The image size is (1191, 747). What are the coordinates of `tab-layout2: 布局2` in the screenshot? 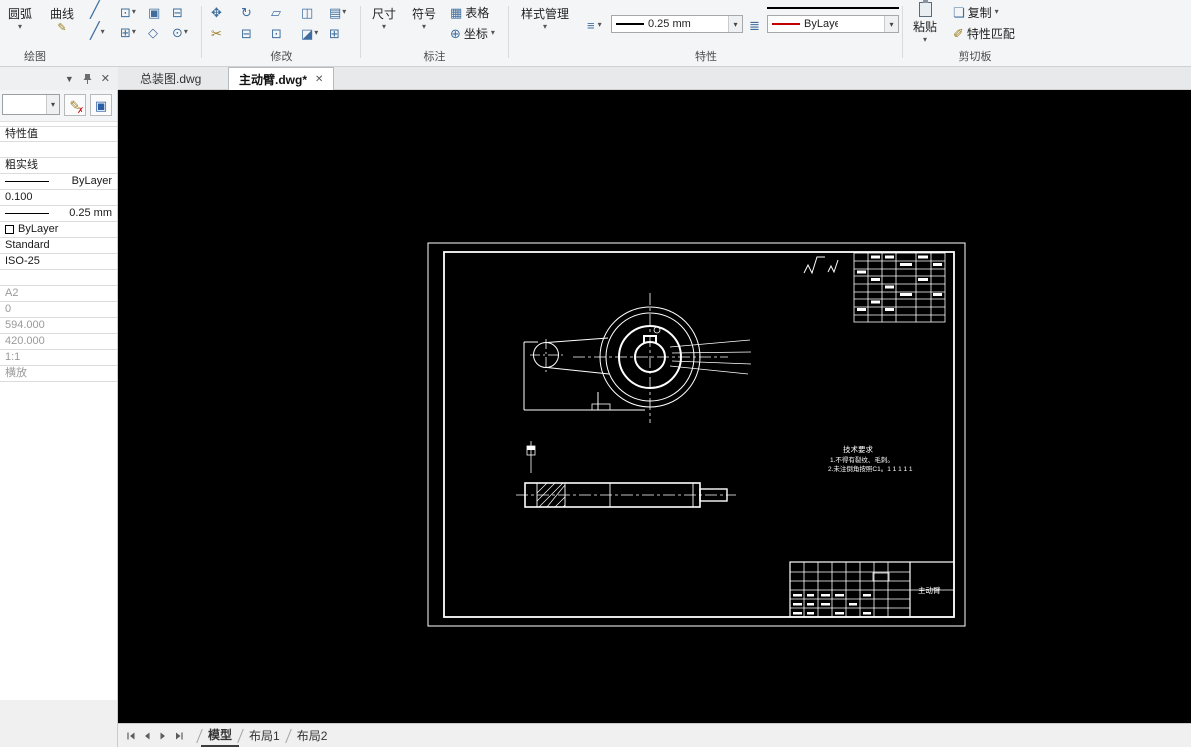 It's located at (312, 735).